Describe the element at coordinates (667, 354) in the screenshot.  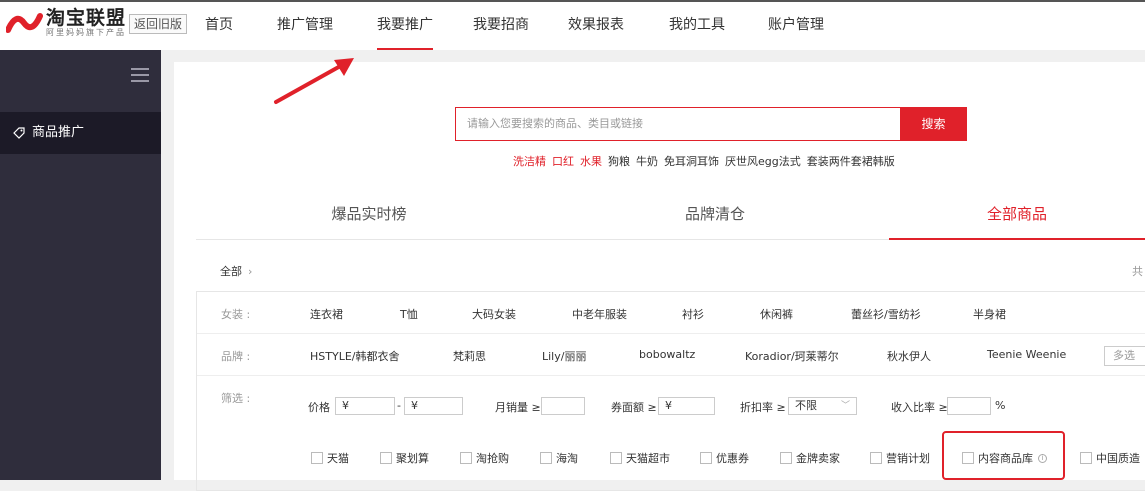
I see `brand-item: bobowaltz` at that location.